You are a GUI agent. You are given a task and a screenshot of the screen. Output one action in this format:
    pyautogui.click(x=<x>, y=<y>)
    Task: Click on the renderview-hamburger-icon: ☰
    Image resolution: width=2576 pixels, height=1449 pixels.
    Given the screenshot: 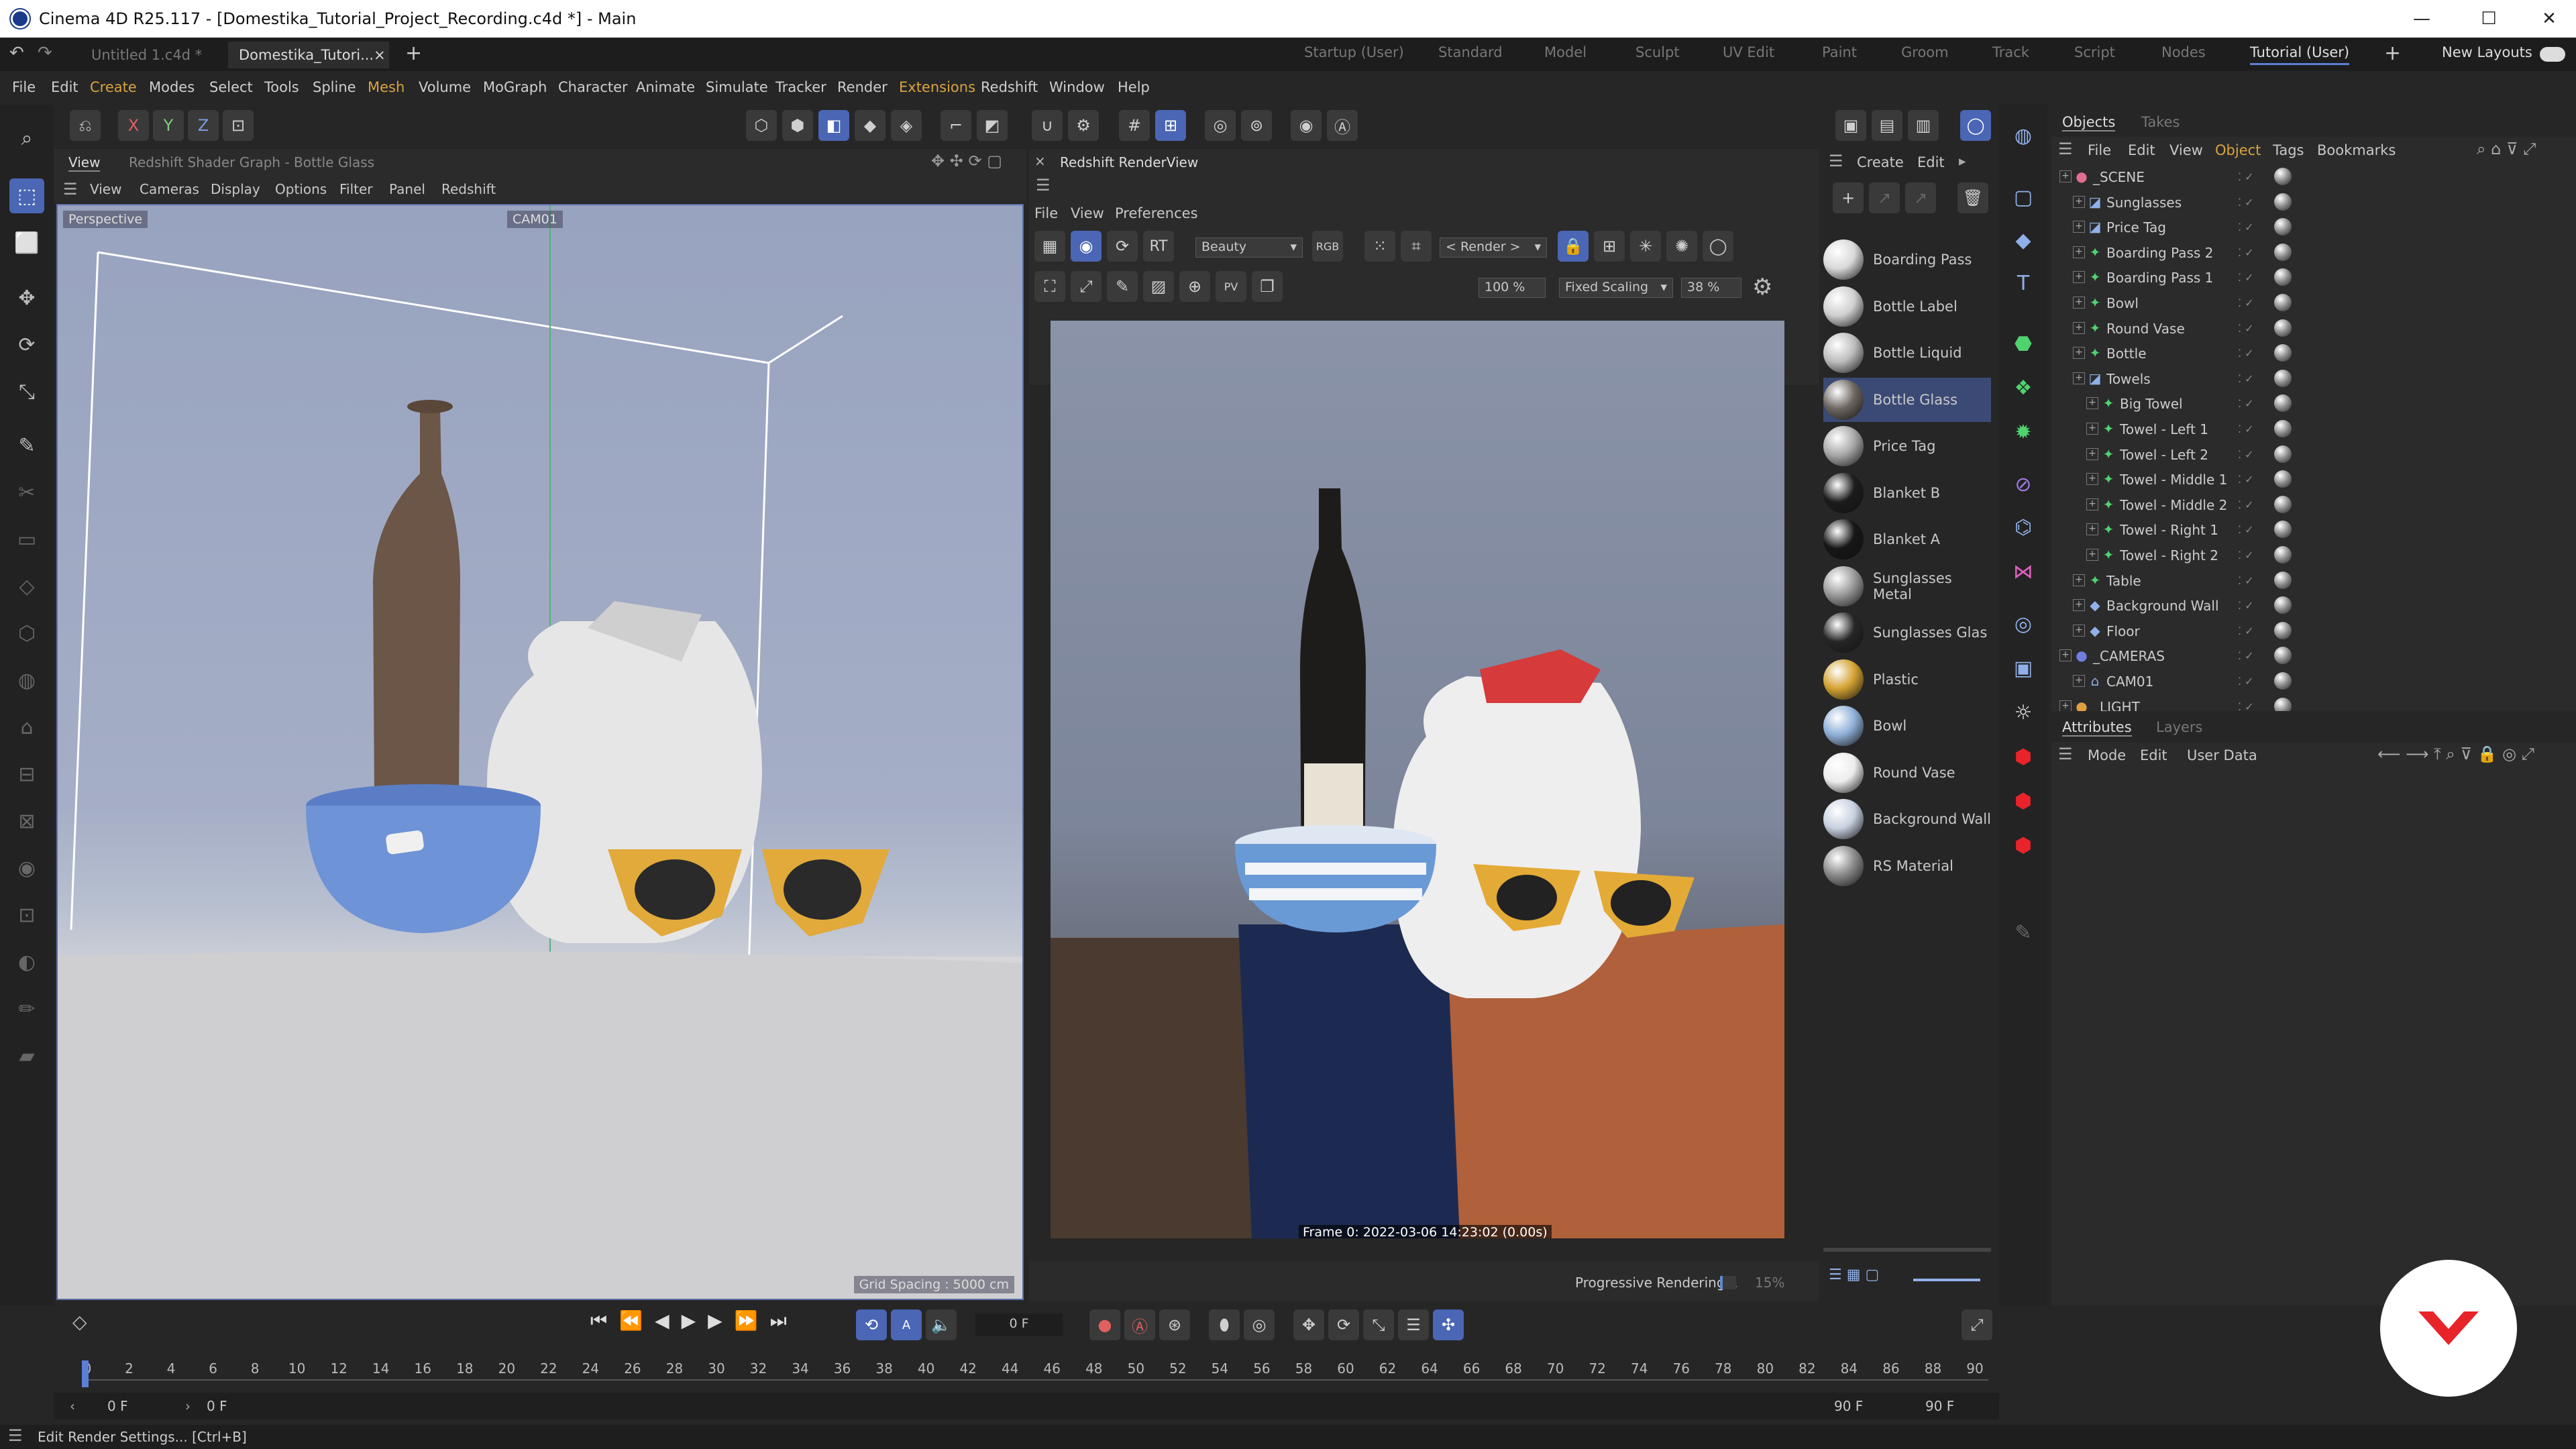 What is the action you would take?
    pyautogui.click(x=1043, y=185)
    